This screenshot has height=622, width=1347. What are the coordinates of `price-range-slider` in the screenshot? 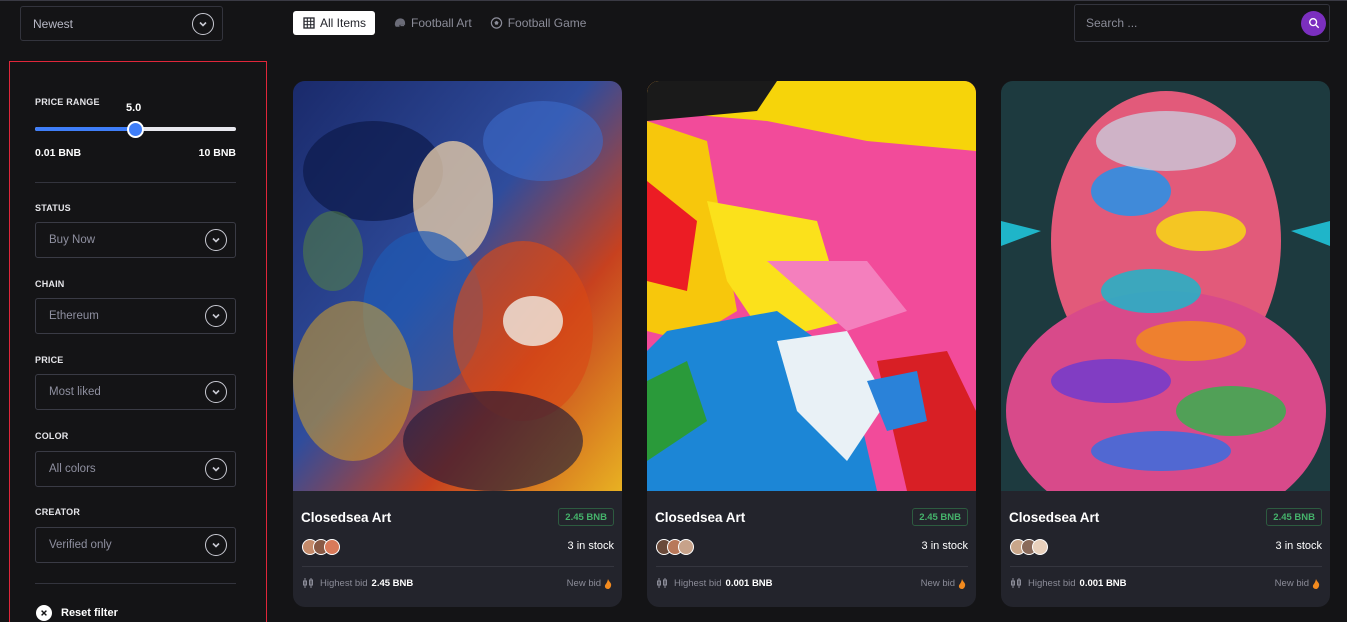 It's located at (135, 129).